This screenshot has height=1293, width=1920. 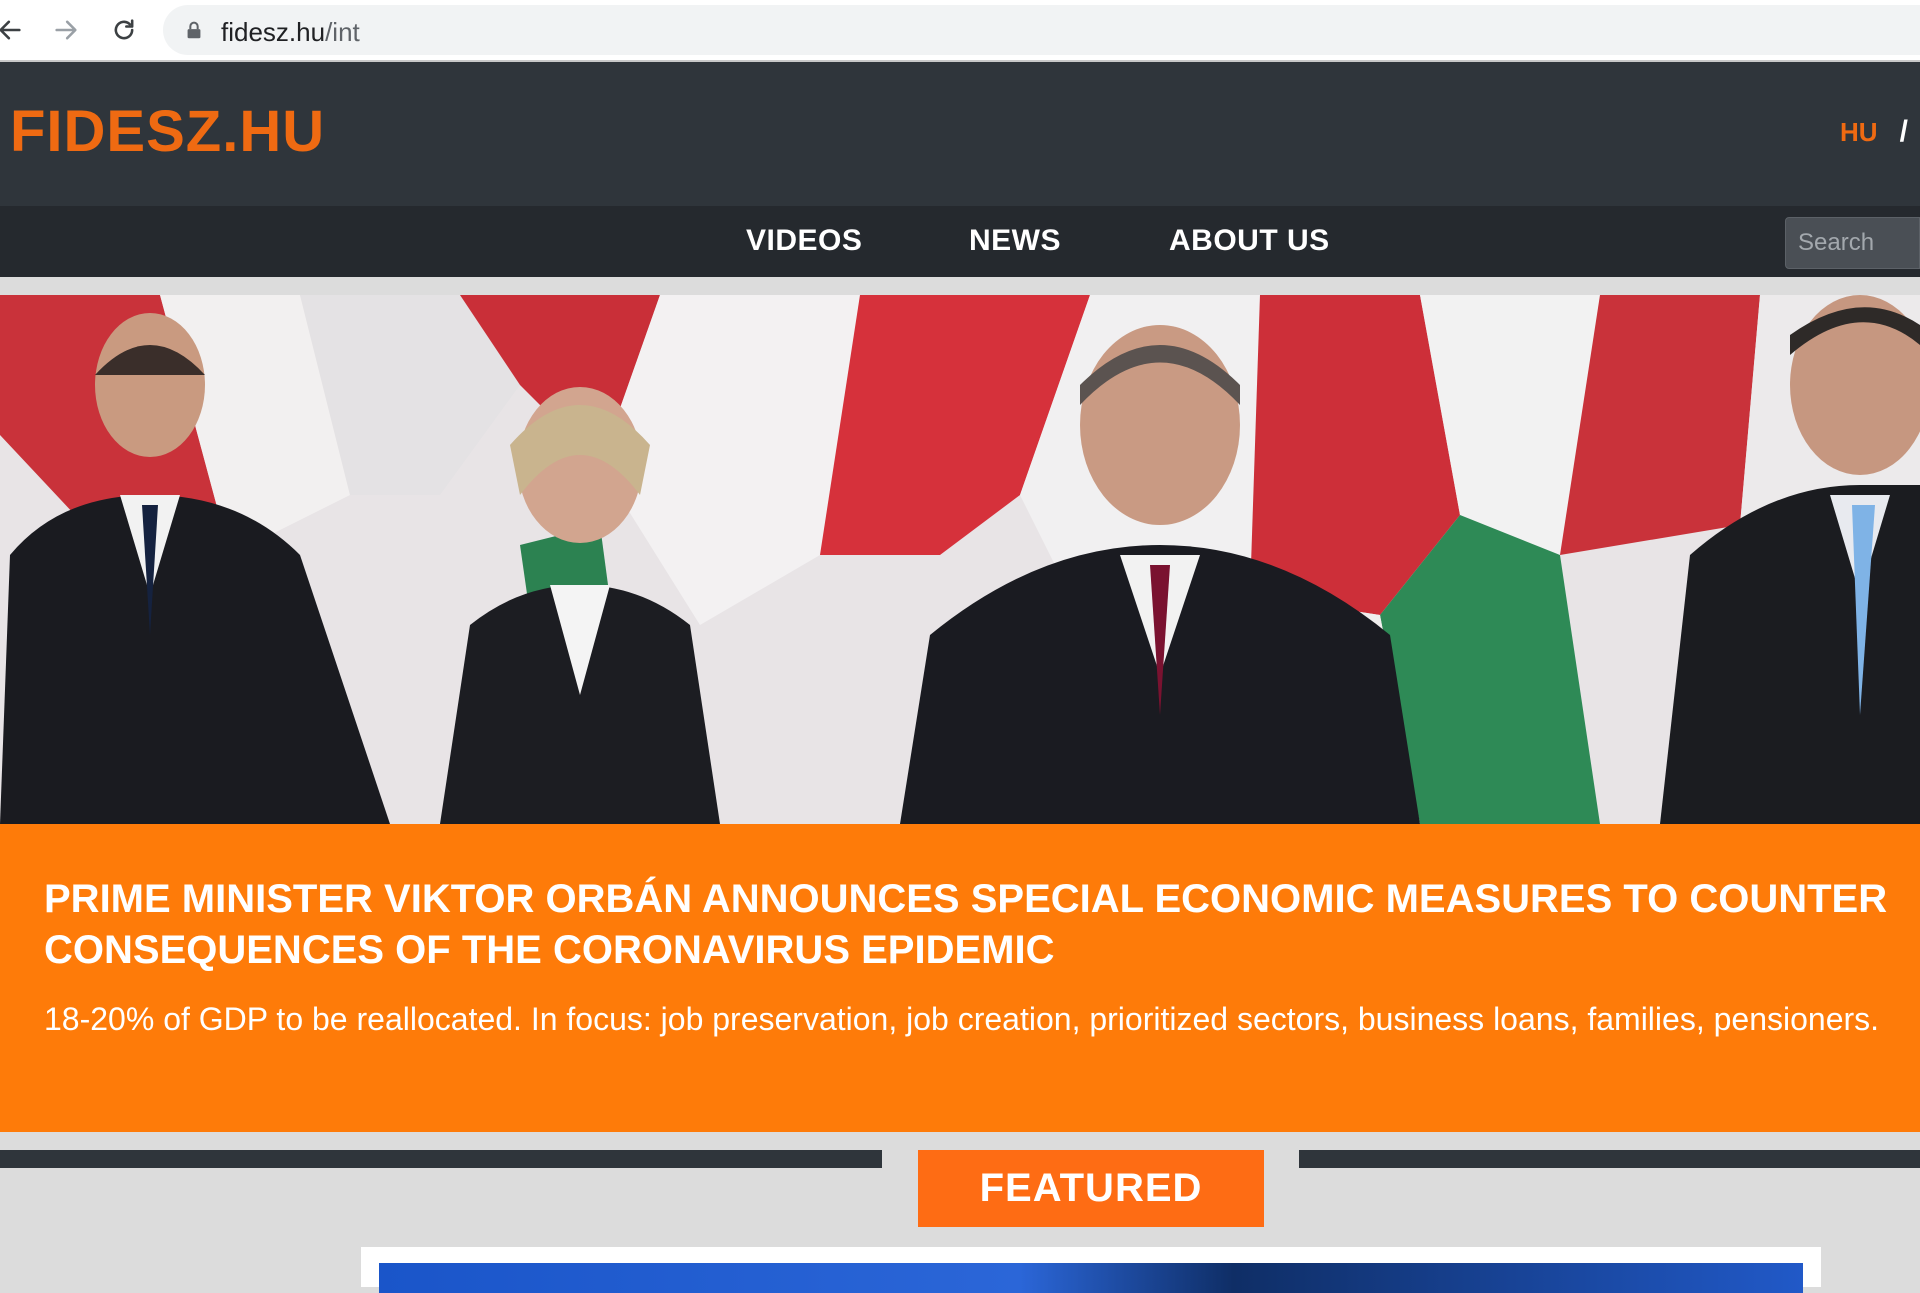 I want to click on browser-toolbar: fidesz.hu/int, so click(x=960, y=30).